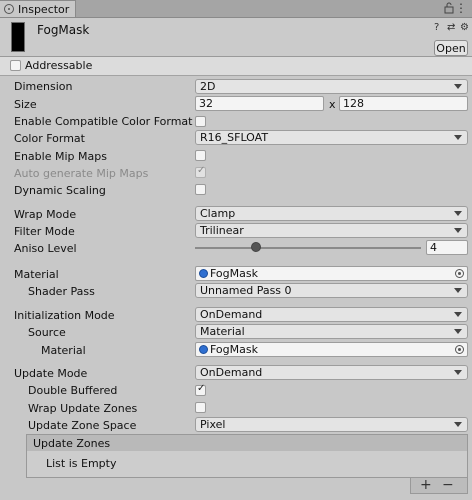 The height and width of the screenshot is (500, 472). What do you see at coordinates (331, 349) in the screenshot?
I see `source-material-field: FogMask` at bounding box center [331, 349].